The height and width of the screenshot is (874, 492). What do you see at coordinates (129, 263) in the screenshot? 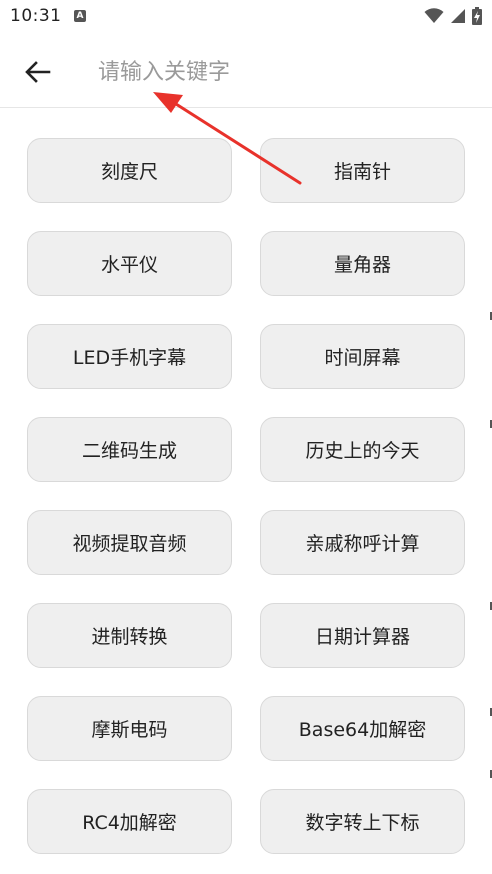
I see `tool-button-level: 水平仪` at bounding box center [129, 263].